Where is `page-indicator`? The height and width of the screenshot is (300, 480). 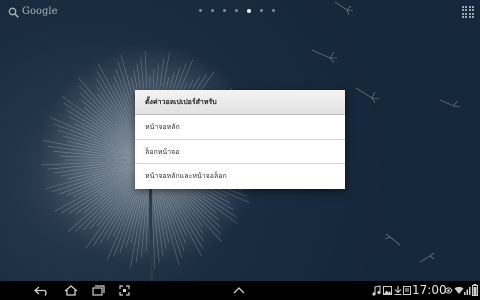 page-indicator is located at coordinates (237, 10).